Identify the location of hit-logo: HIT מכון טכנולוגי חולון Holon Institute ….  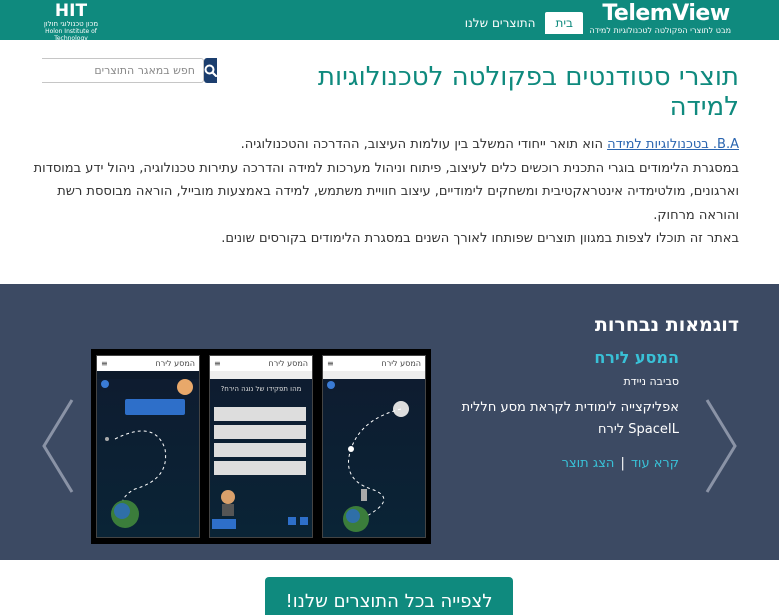
(71, 21).